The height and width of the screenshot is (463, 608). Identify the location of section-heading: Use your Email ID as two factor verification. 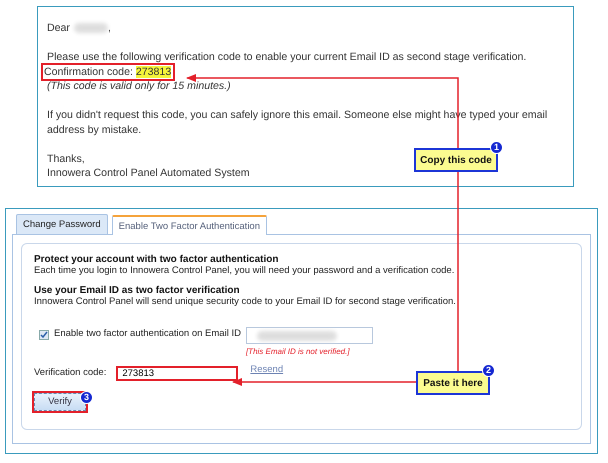
(137, 290).